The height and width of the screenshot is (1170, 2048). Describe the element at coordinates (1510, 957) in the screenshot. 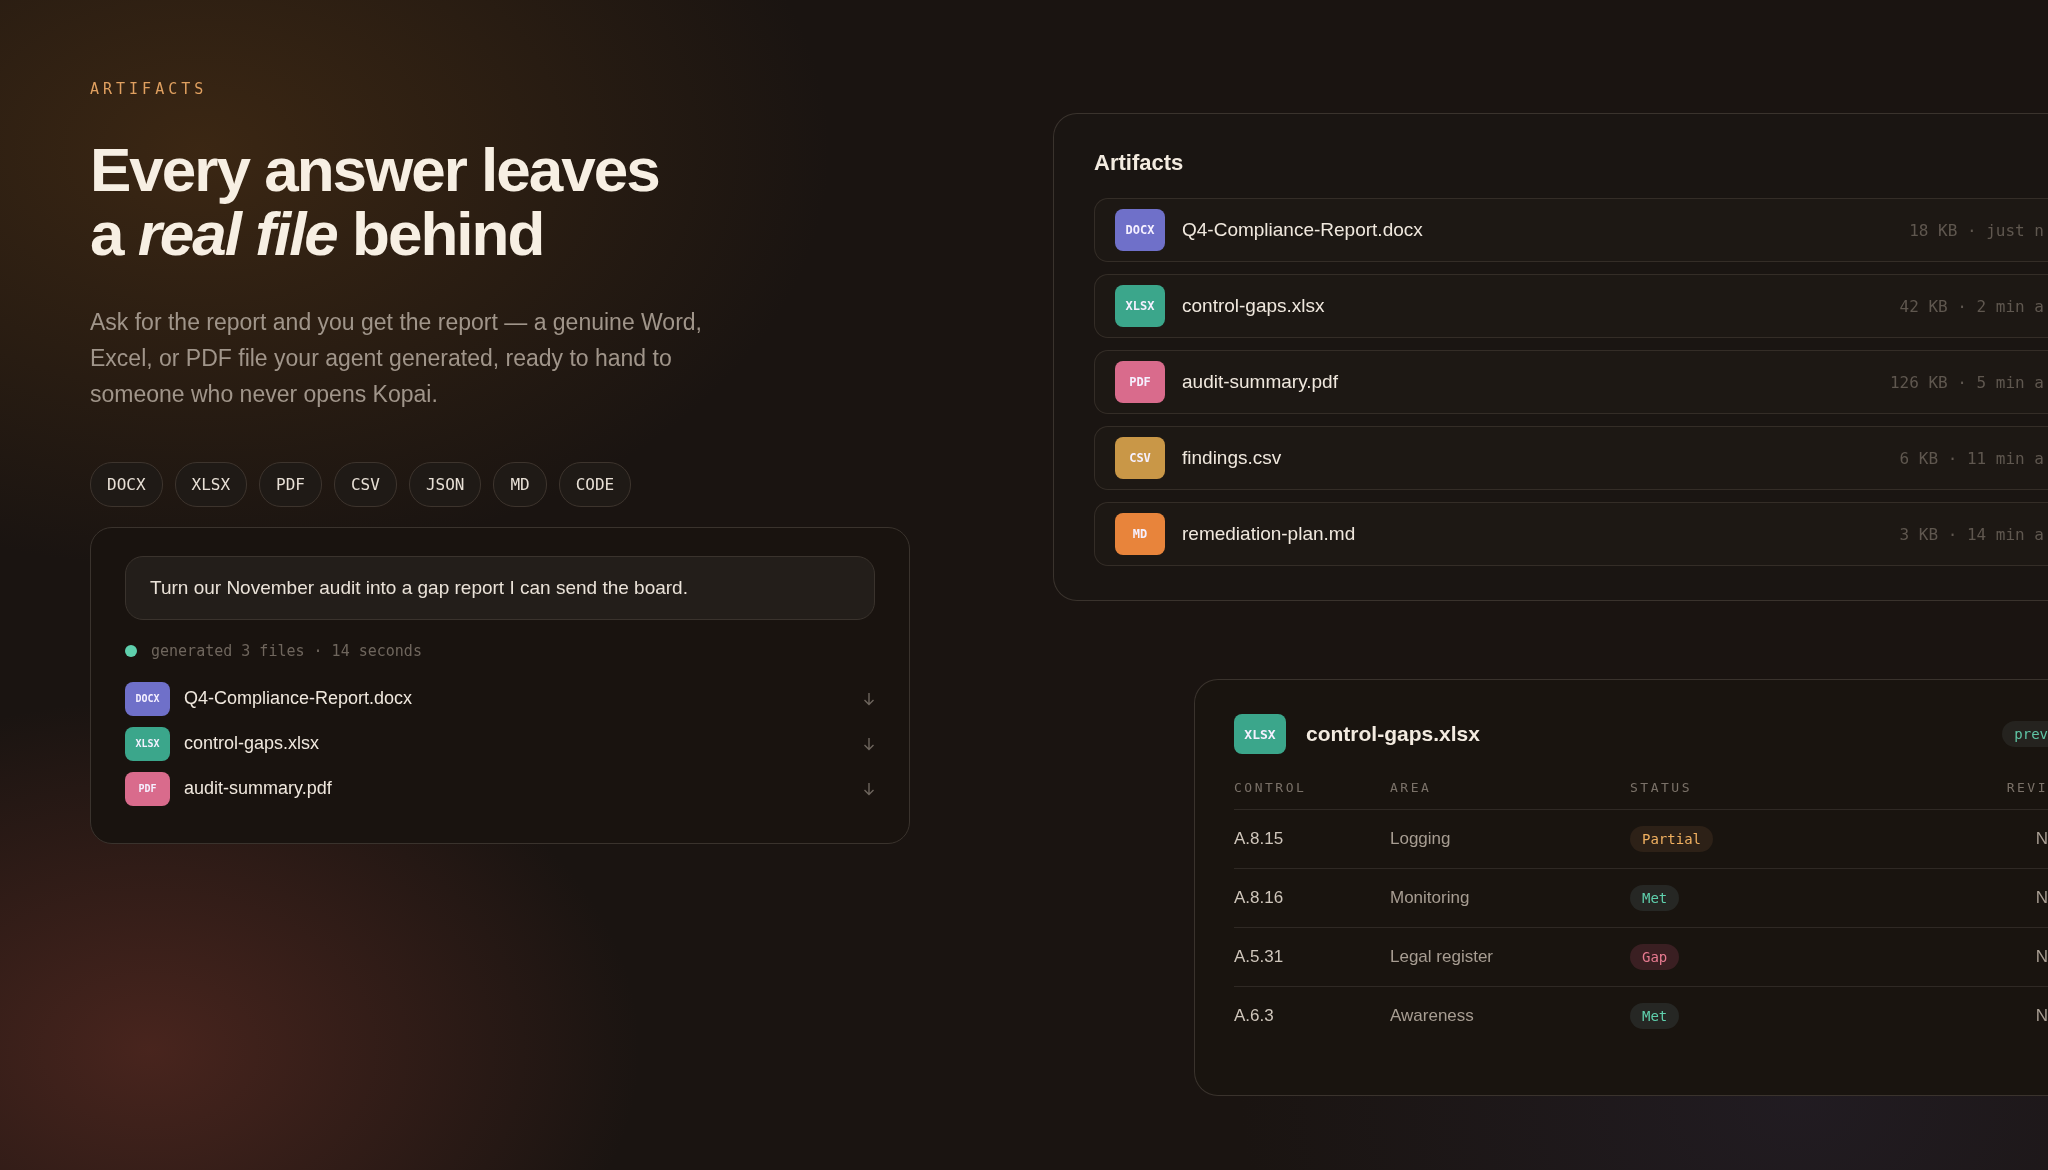

I see `table-cell: Legal register` at that location.